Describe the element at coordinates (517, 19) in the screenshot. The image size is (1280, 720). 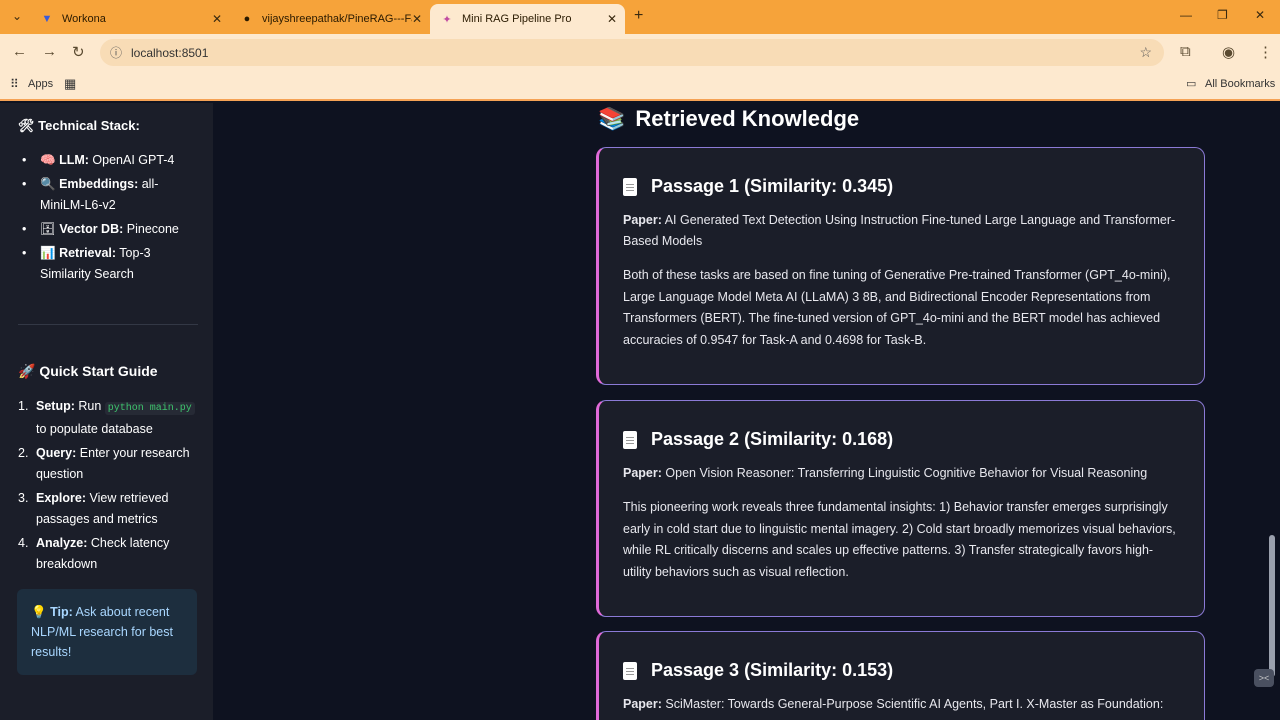
I see `tab-title: Mini RAG Pipeline Pro` at that location.